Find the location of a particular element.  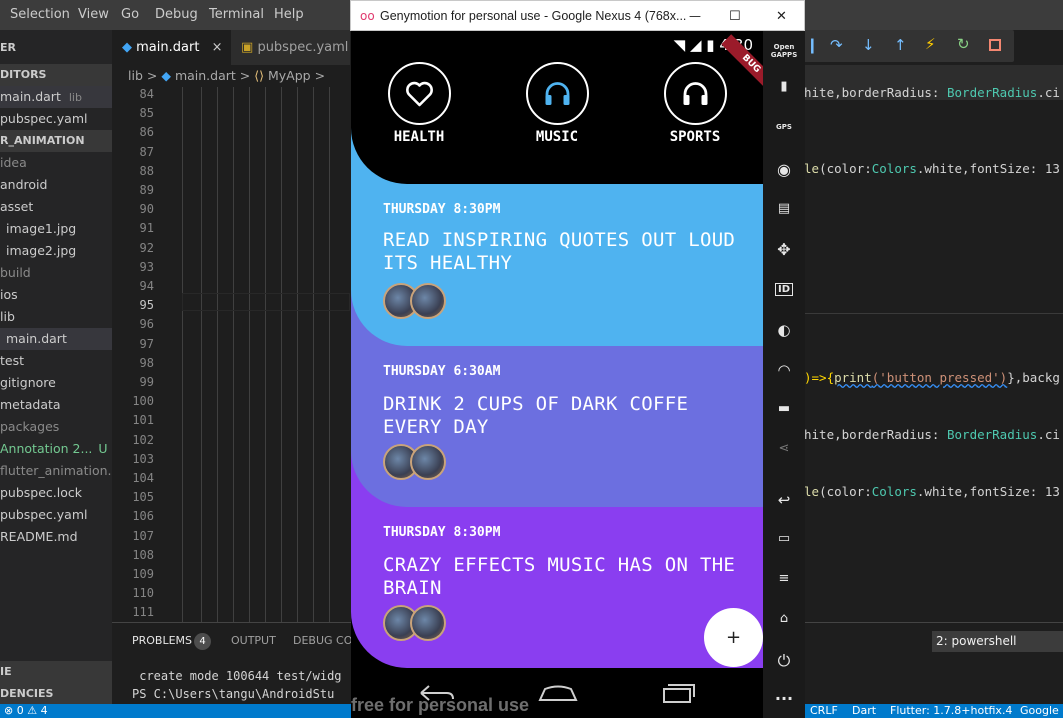

minimize-button: — is located at coordinates (695, 16).